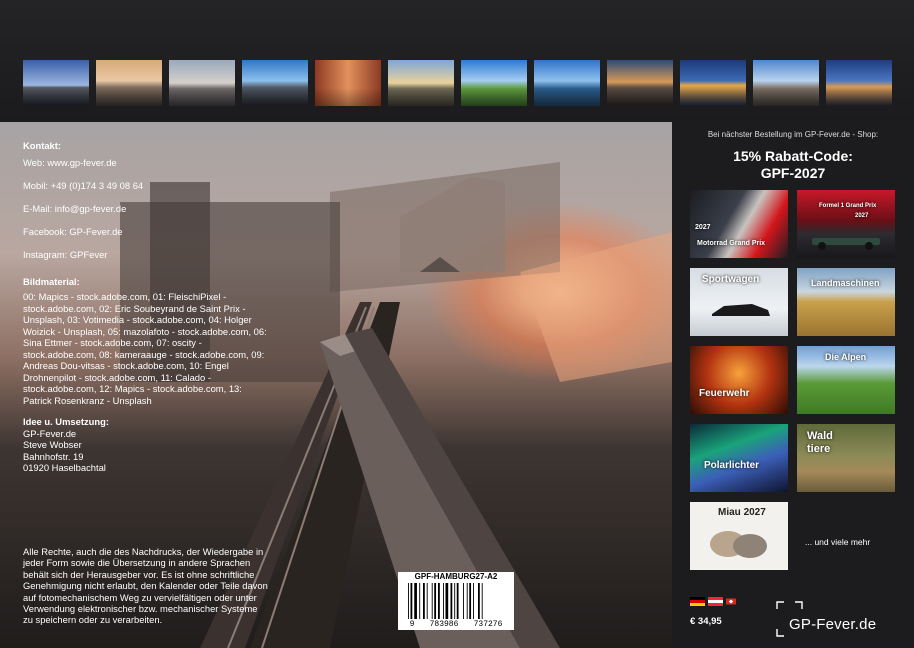 The width and height of the screenshot is (914, 648). What do you see at coordinates (846, 357) in the screenshot?
I see `alpen-title: Die Alpen` at bounding box center [846, 357].